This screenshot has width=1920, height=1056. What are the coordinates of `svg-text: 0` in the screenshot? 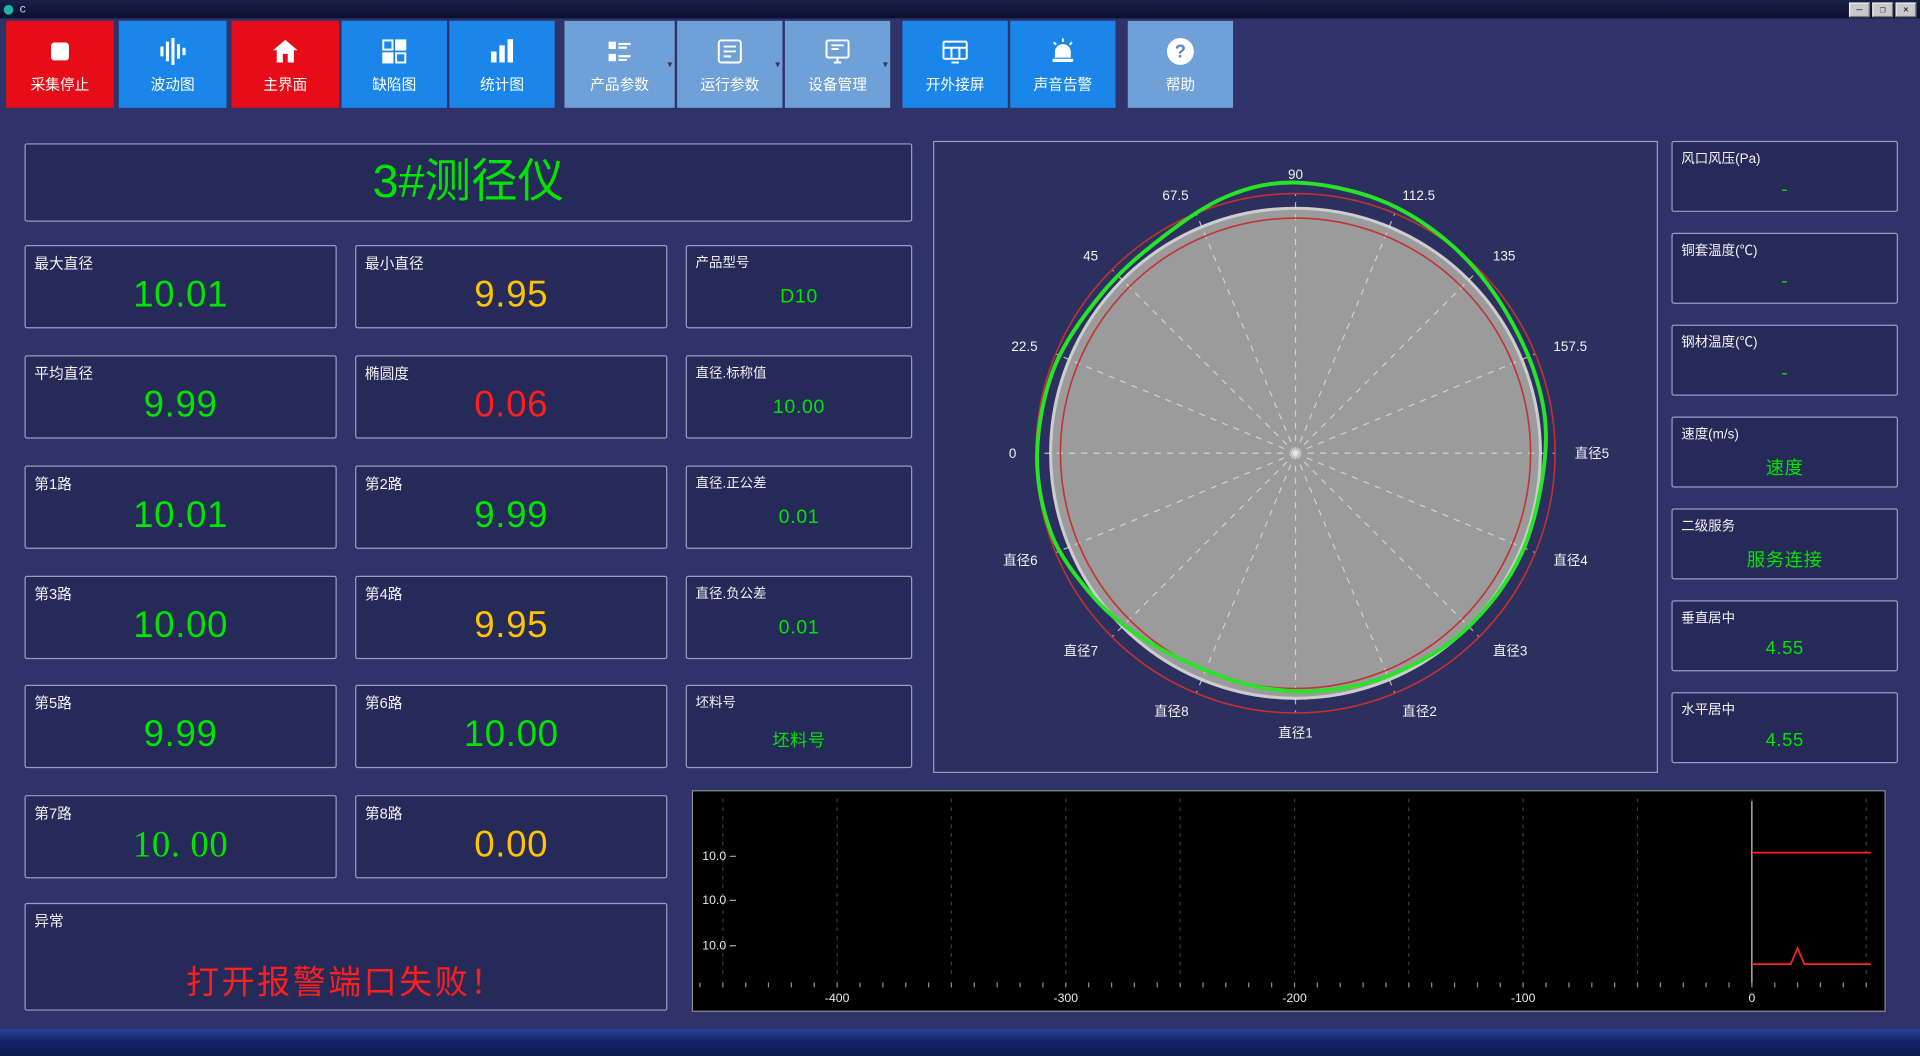 It's located at (1012, 453).